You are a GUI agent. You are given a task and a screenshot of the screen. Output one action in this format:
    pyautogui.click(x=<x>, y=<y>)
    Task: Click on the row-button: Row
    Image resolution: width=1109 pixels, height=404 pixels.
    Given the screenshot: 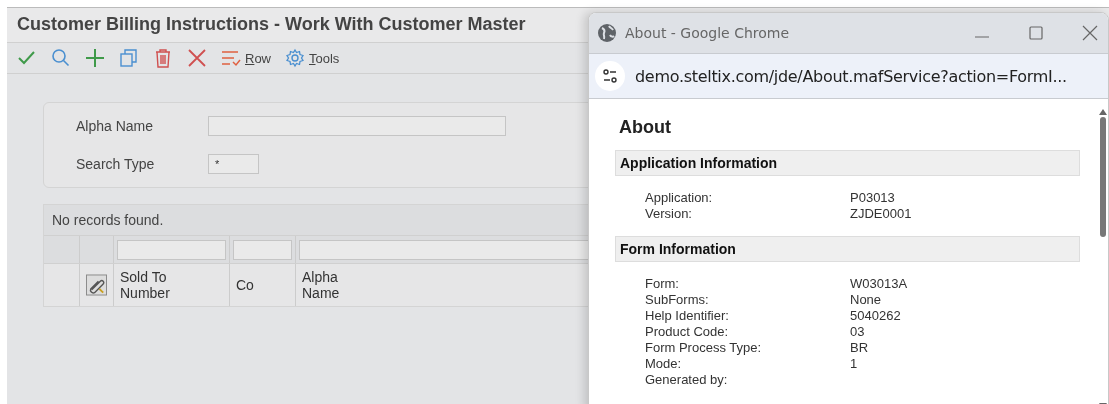 What is the action you would take?
    pyautogui.click(x=247, y=58)
    